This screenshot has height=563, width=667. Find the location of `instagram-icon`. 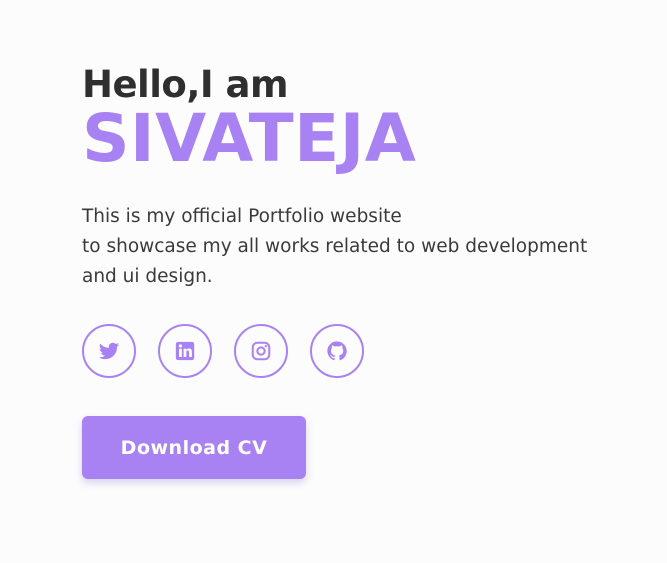

instagram-icon is located at coordinates (261, 351).